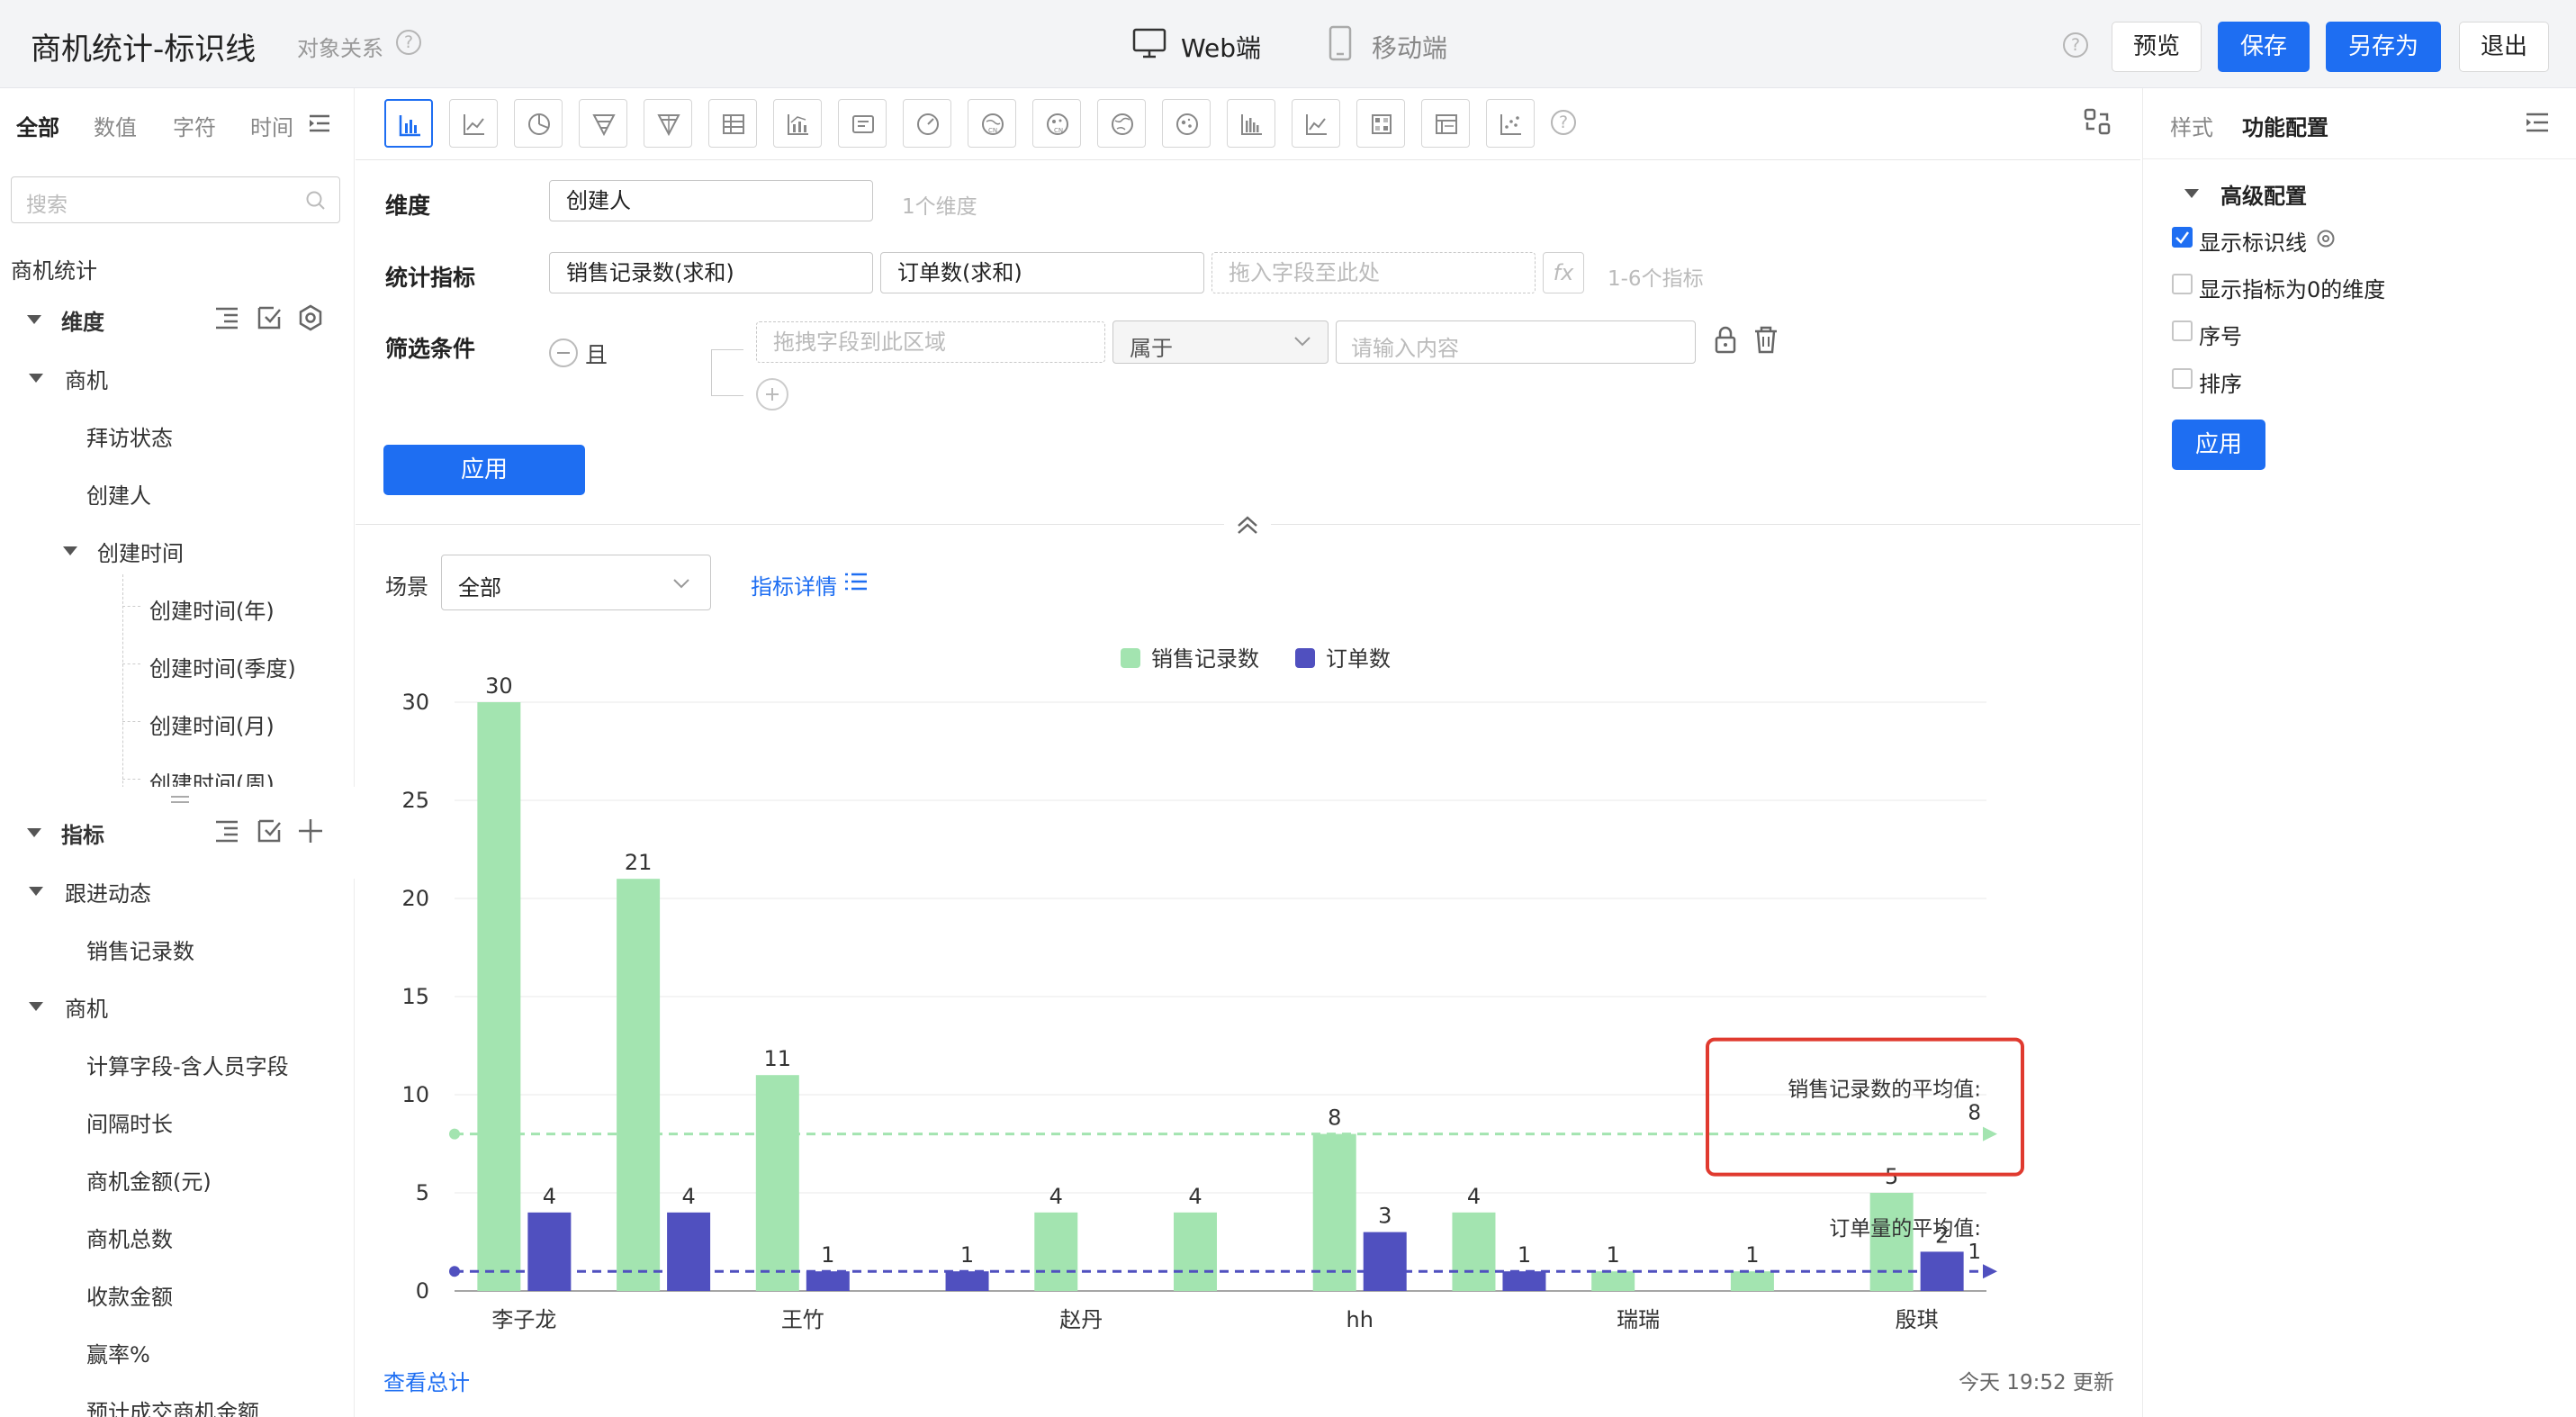  I want to click on switch-layout-icon, so click(2097, 121).